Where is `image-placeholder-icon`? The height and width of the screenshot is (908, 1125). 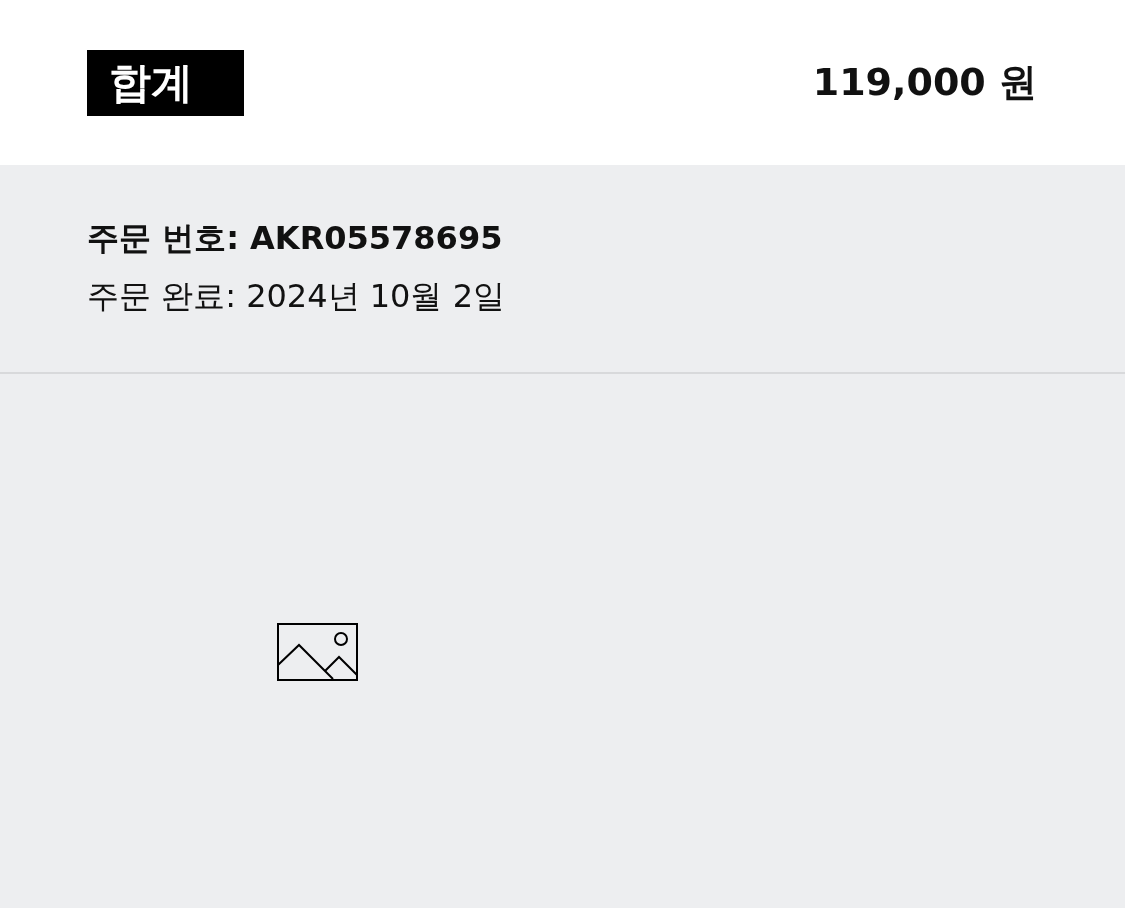 image-placeholder-icon is located at coordinates (317, 652).